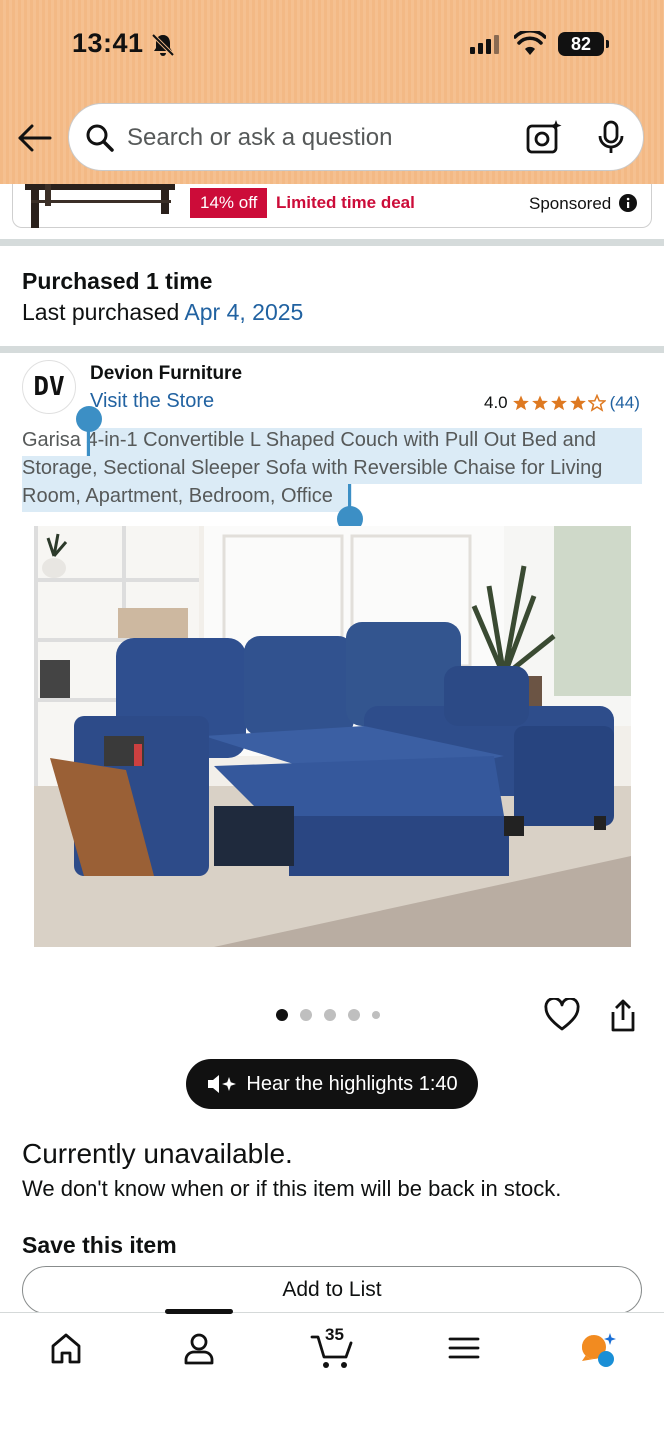 This screenshot has height=1440, width=664. I want to click on last-purchased-date: Apr 4, 2025, so click(243, 312).